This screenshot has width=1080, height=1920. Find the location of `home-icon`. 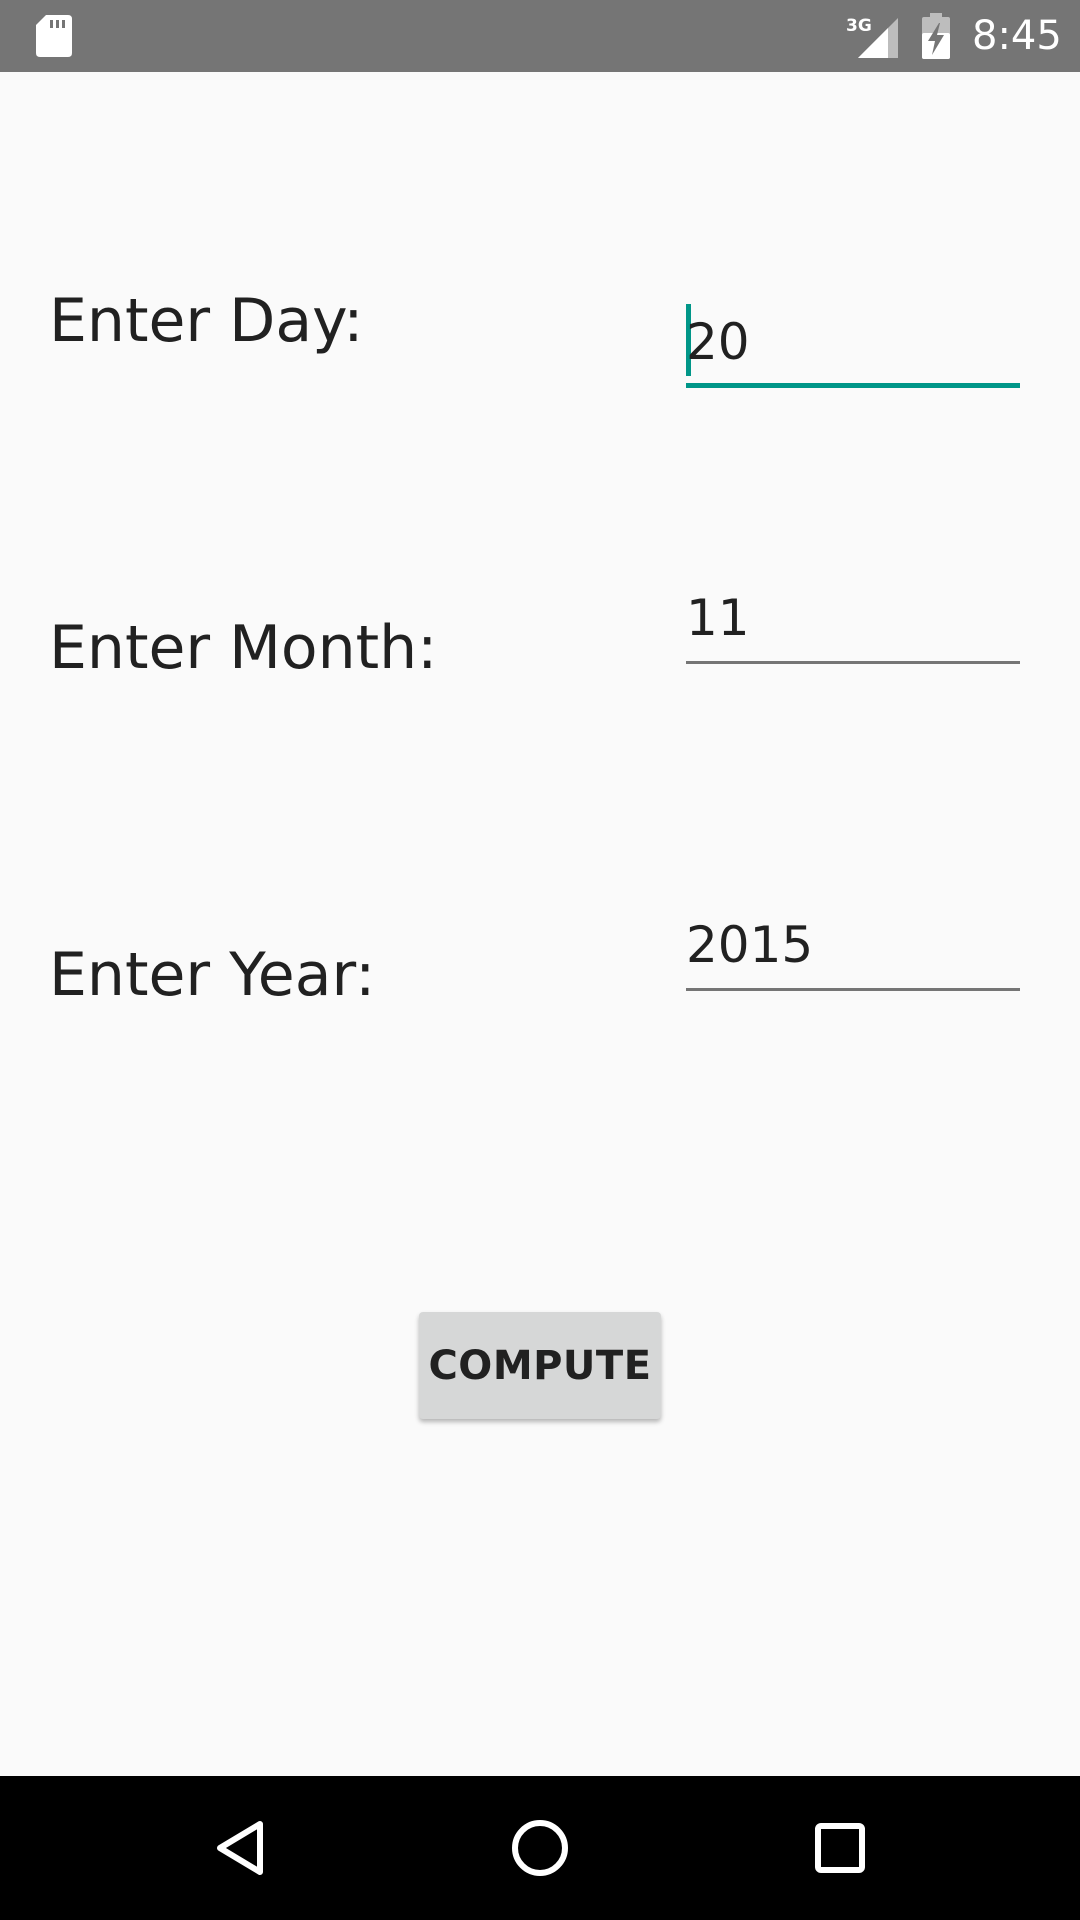

home-icon is located at coordinates (540, 1848).